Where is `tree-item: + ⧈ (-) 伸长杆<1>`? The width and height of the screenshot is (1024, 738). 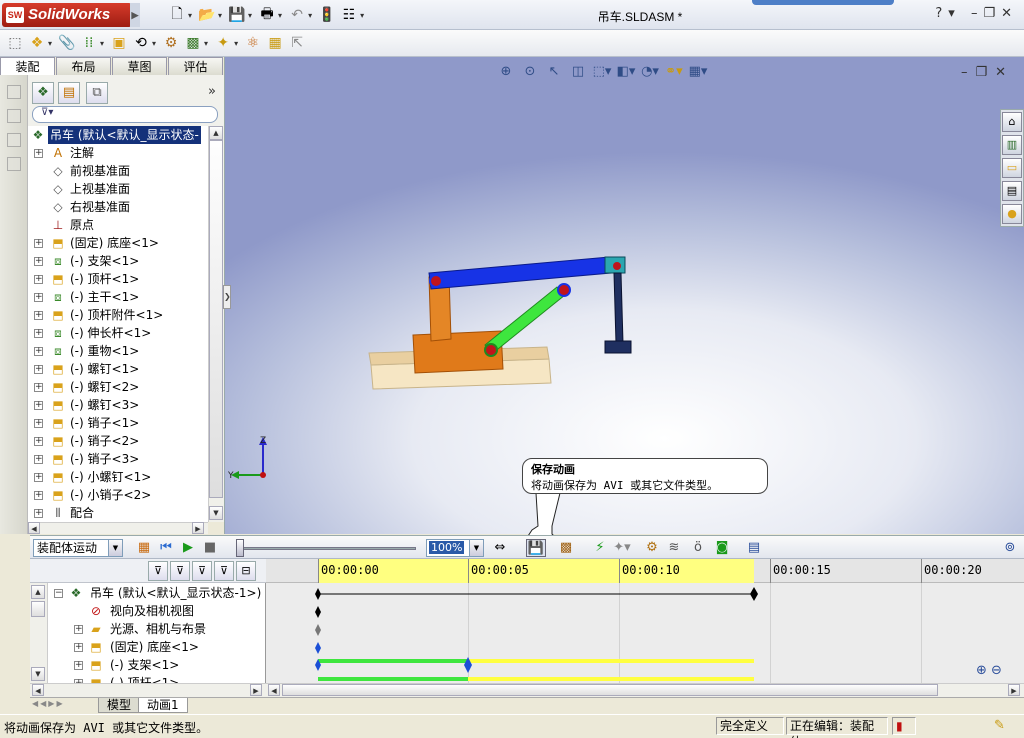 tree-item: + ⧈ (-) 伸长杆<1> is located at coordinates (118, 333).